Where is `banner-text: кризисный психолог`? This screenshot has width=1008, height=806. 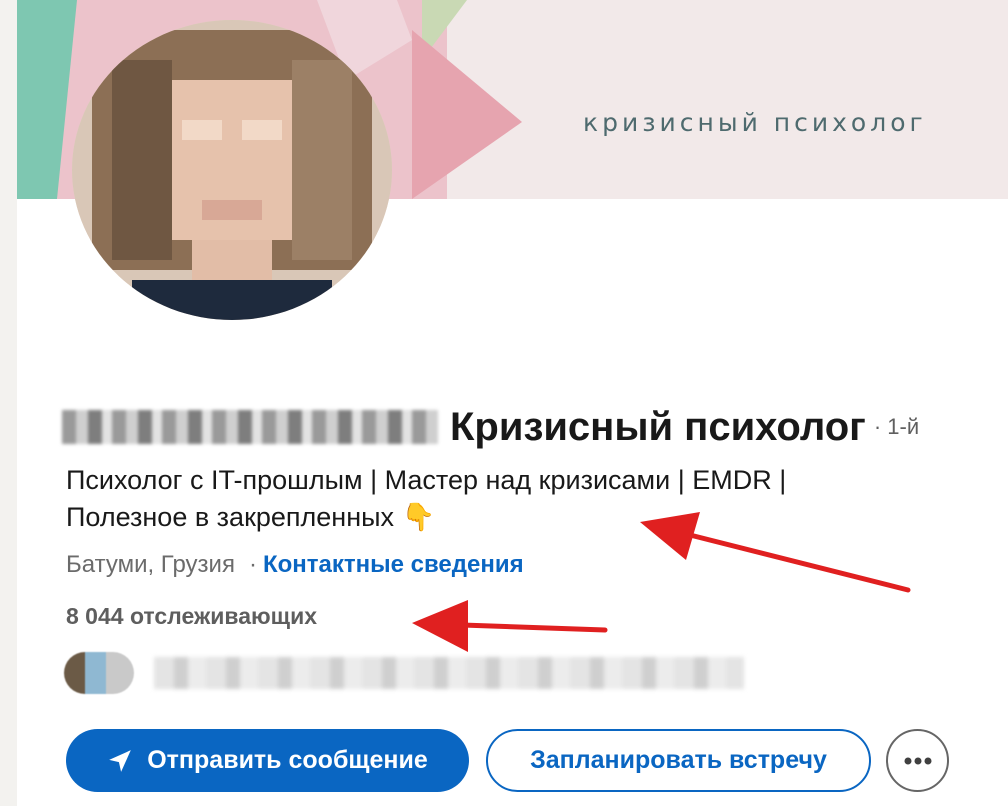
banner-text: кризисный психолог is located at coordinates (755, 122).